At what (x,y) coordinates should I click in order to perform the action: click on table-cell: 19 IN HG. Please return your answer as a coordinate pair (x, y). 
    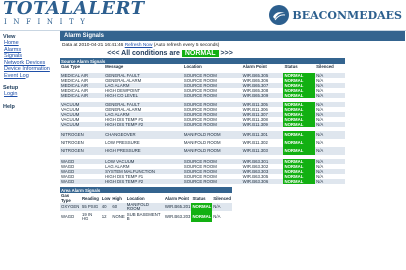
    Looking at the image, I should click on (90, 216).